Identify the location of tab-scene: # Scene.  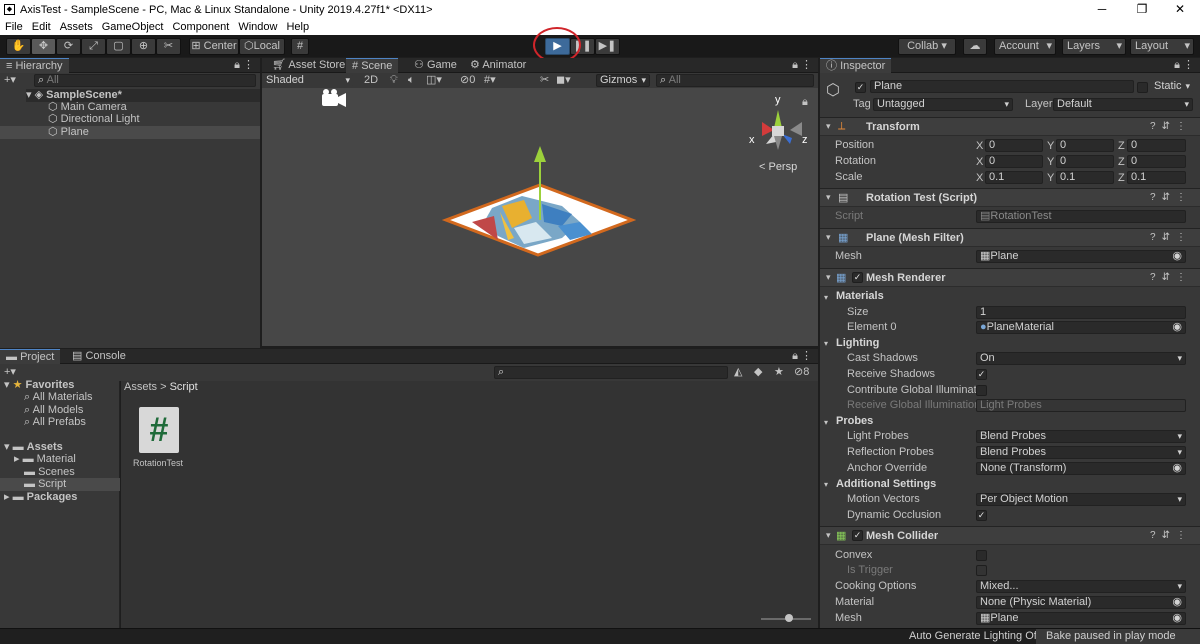
(372, 65).